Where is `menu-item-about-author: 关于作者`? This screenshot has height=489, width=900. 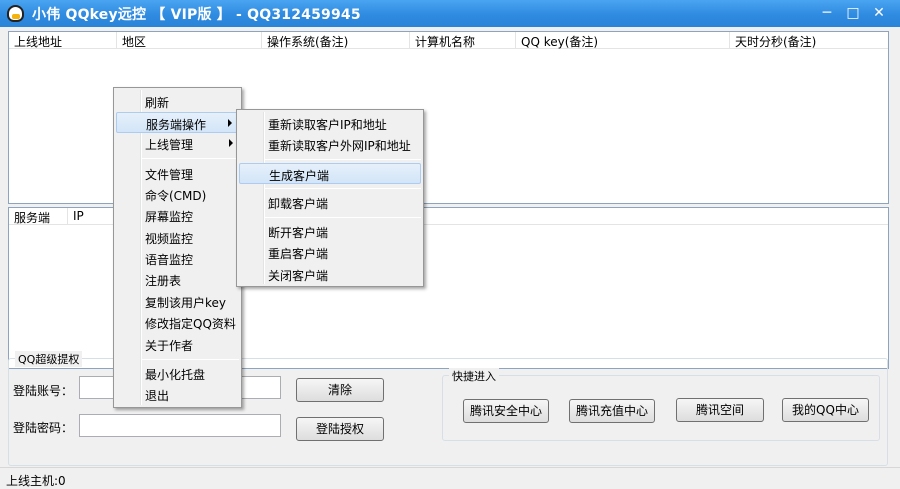
menu-item-about-author: 关于作者 is located at coordinates (177, 344).